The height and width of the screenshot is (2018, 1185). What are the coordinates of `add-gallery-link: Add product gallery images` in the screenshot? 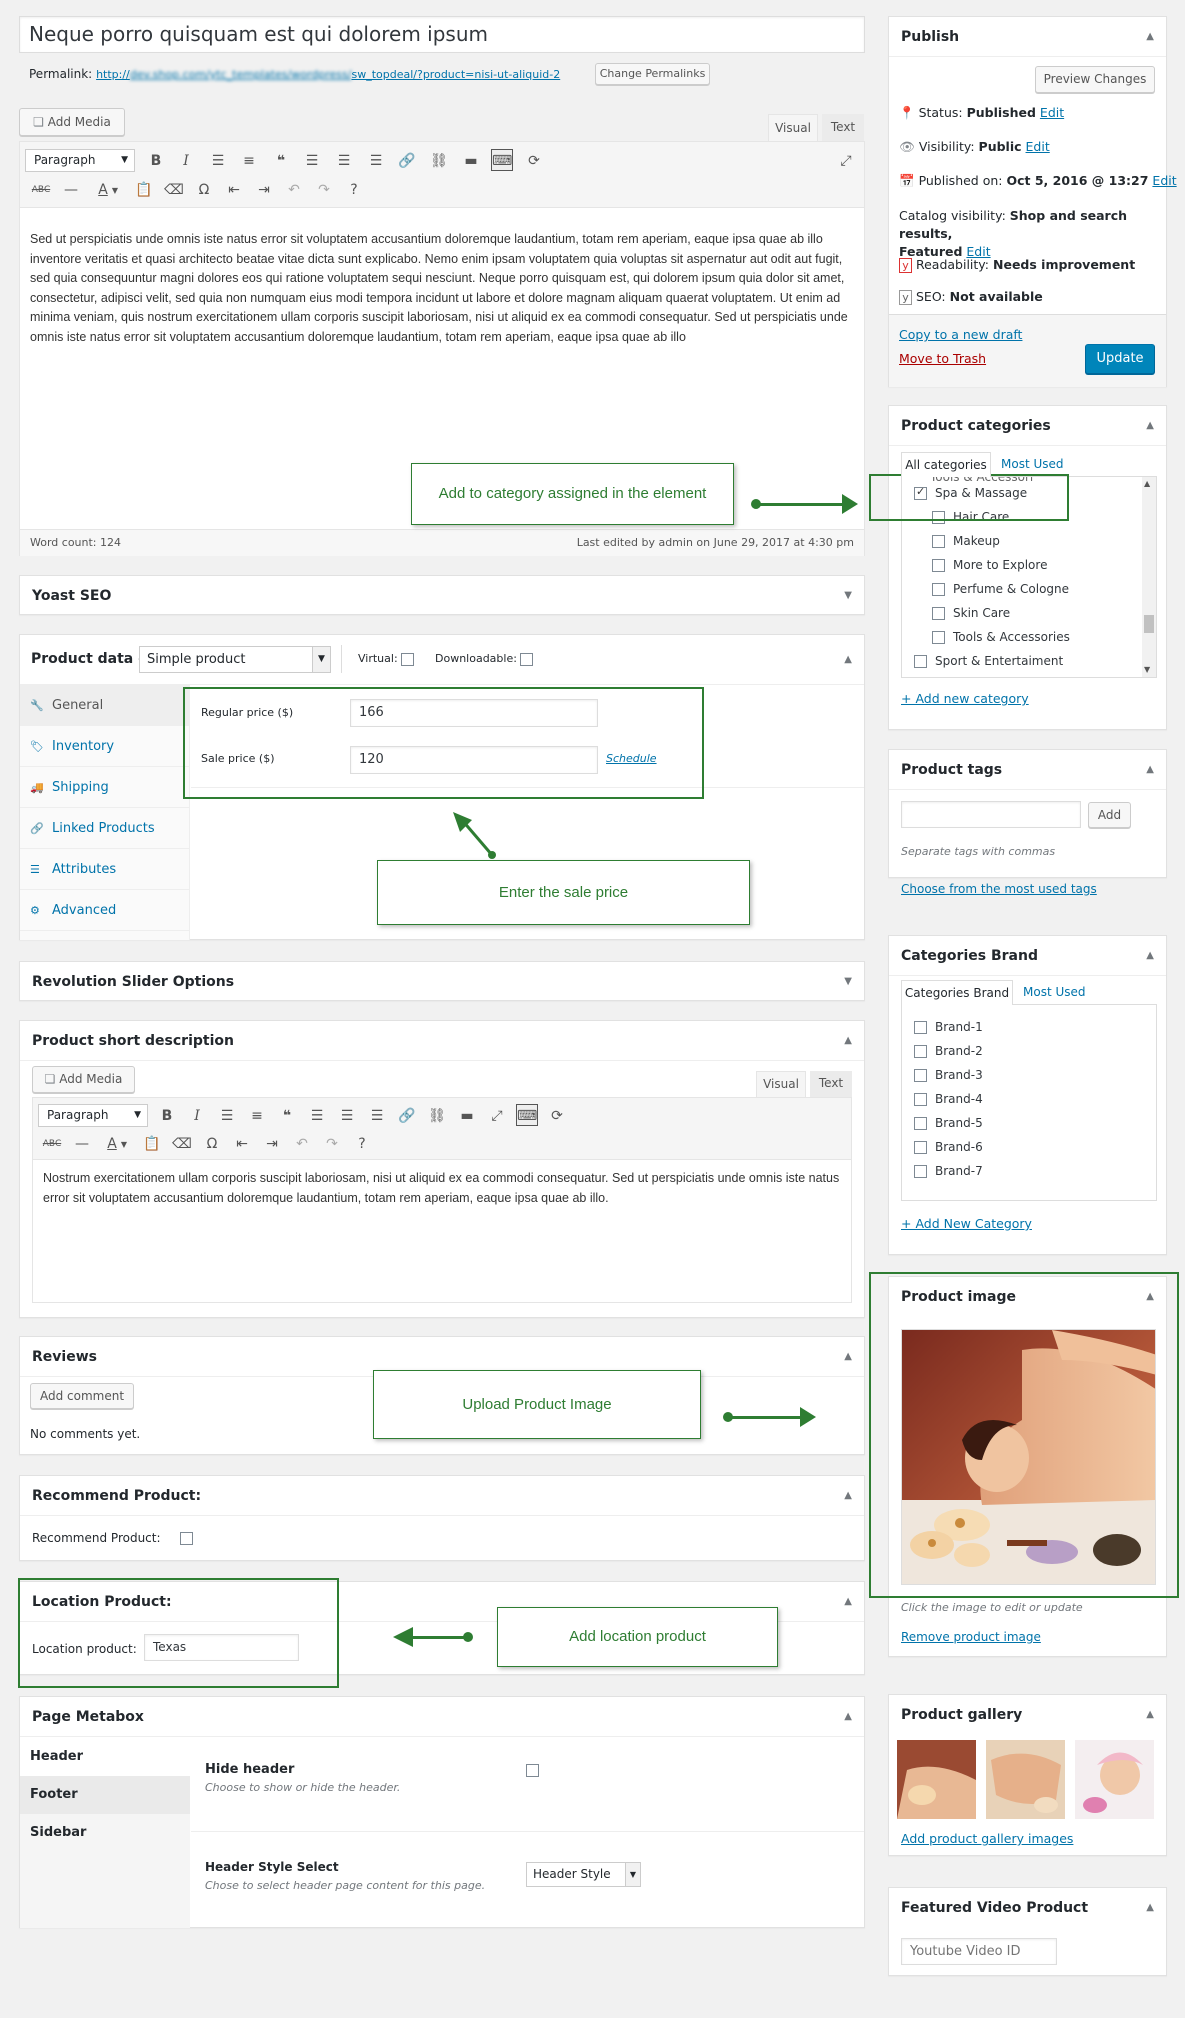 It's located at (987, 1838).